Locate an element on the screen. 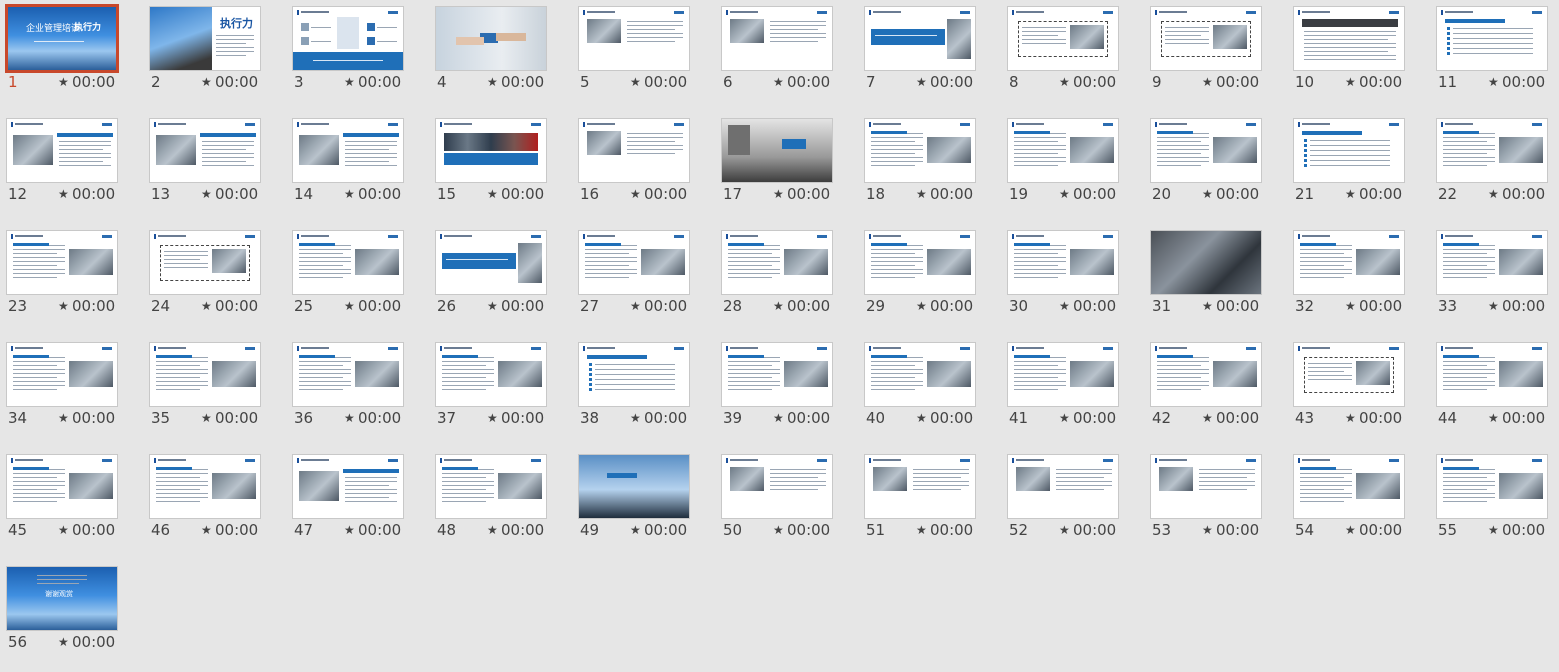 Image resolution: width=1559 pixels, height=672 pixels. slide-thumbnail-42: 42 ★ 00:00 is located at coordinates (1215, 392).